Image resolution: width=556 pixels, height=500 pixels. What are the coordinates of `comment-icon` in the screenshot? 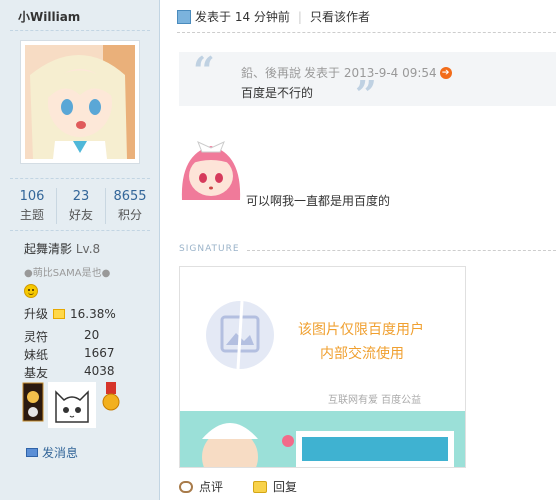 It's located at (186, 486).